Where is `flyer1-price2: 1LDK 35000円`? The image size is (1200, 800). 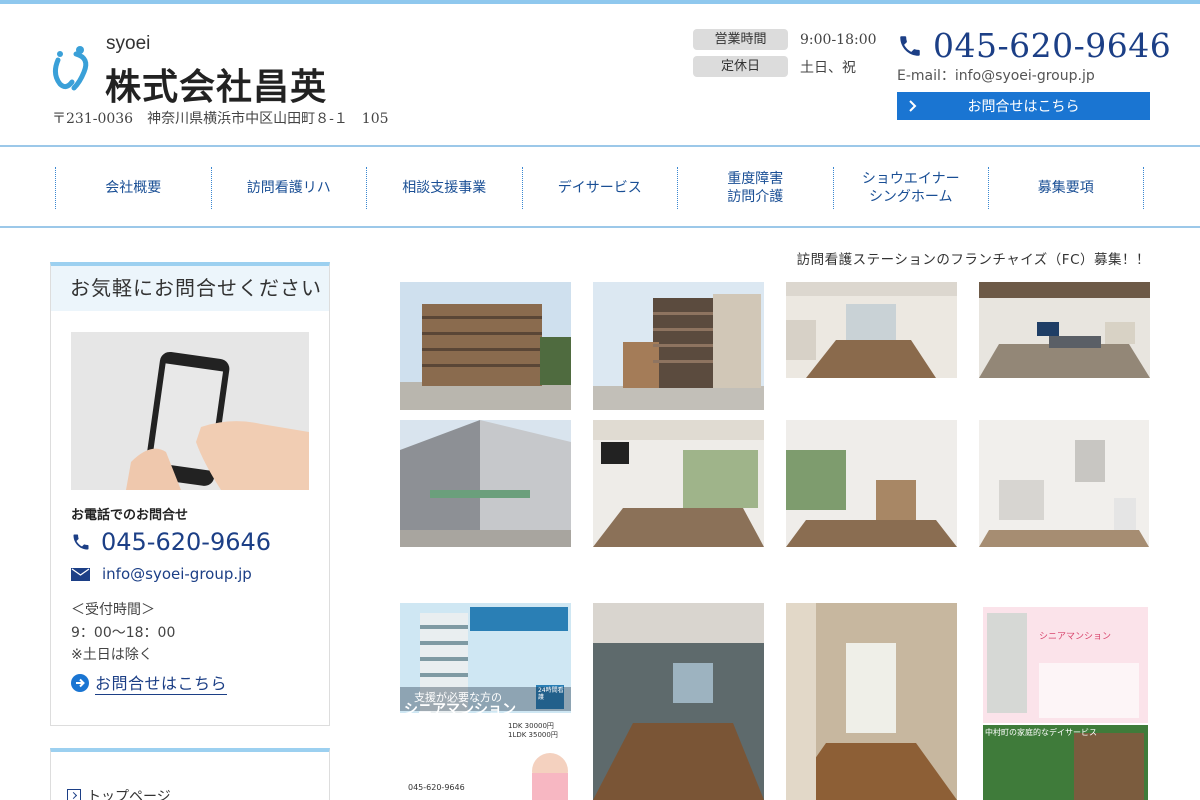 flyer1-price2: 1LDK 35000円 is located at coordinates (533, 735).